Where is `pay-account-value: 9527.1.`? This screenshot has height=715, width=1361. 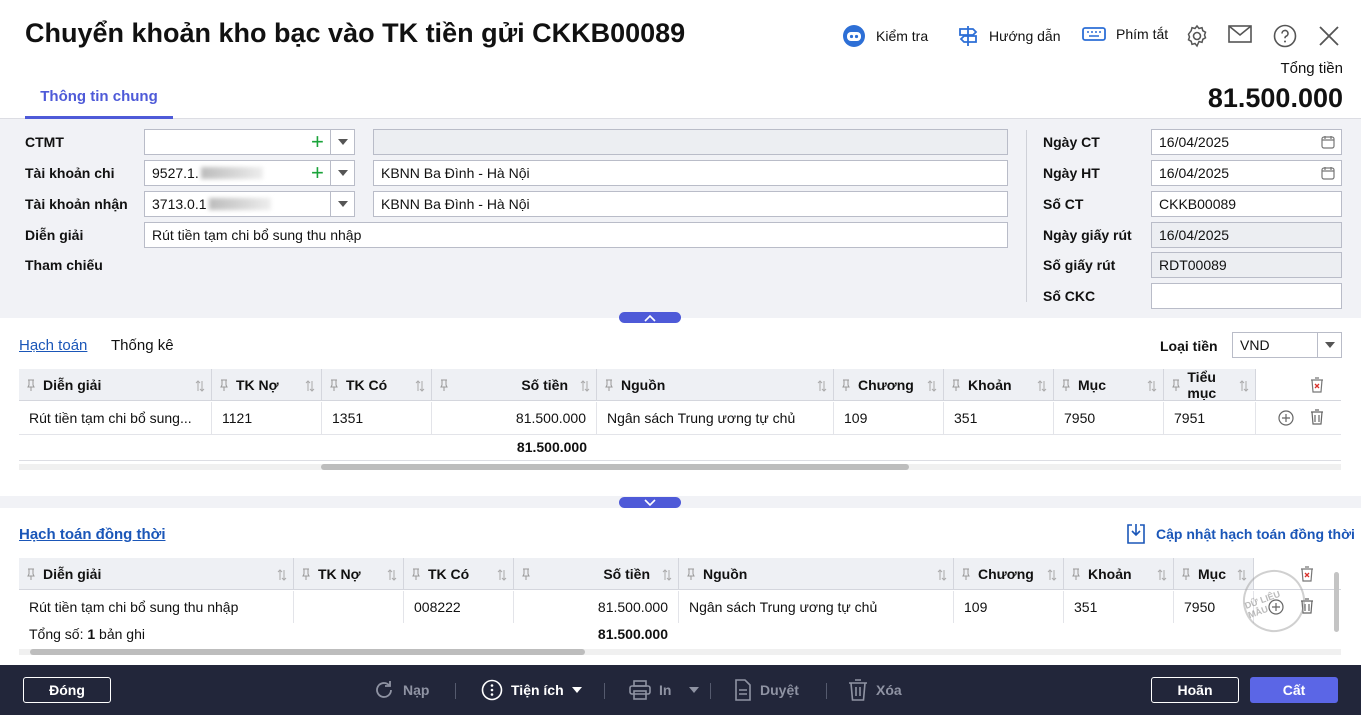
pay-account-value: 9527.1. is located at coordinates (175, 173).